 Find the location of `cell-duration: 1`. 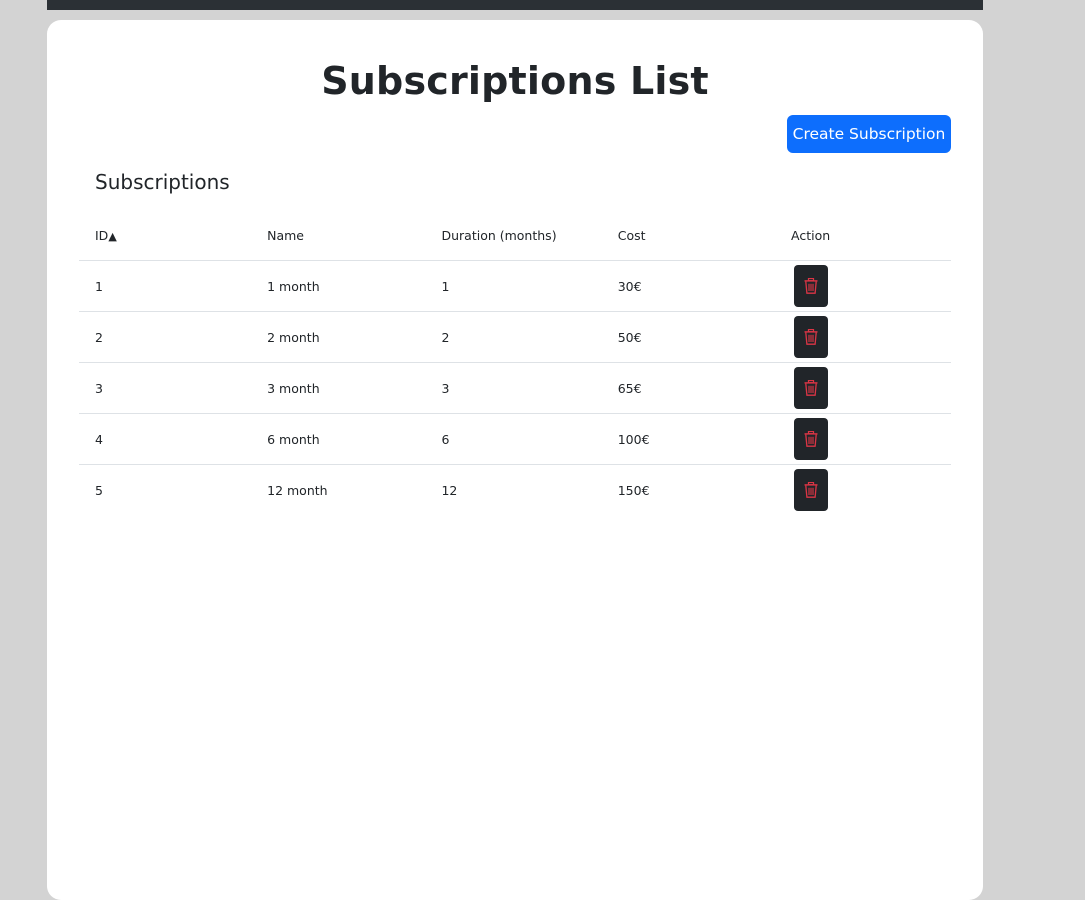

cell-duration: 1 is located at coordinates (513, 286).